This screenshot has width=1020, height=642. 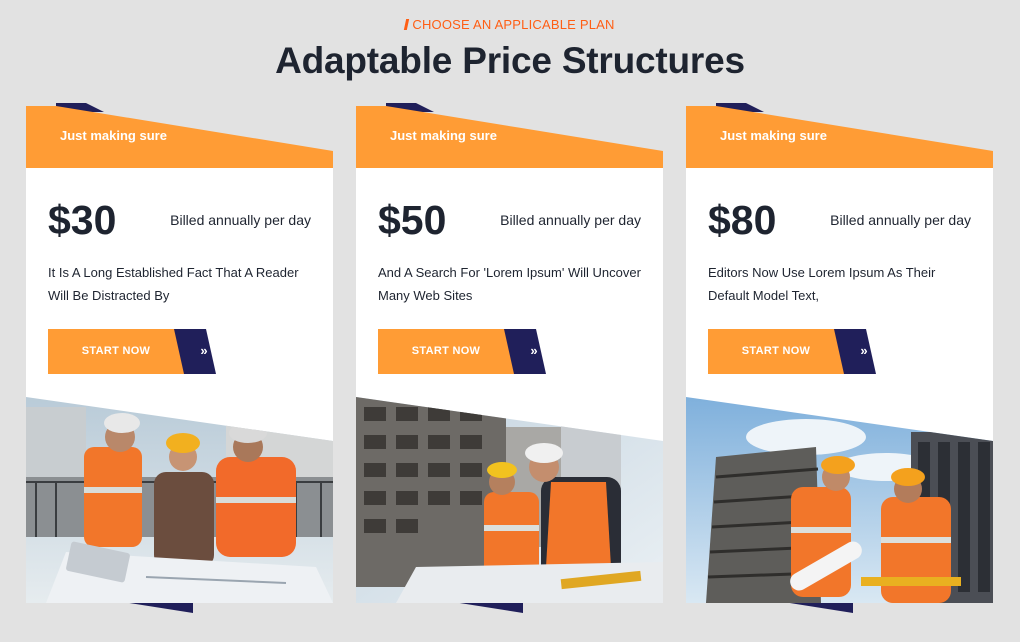 I want to click on workers-with-plans-and-level-photo, so click(x=839, y=500).